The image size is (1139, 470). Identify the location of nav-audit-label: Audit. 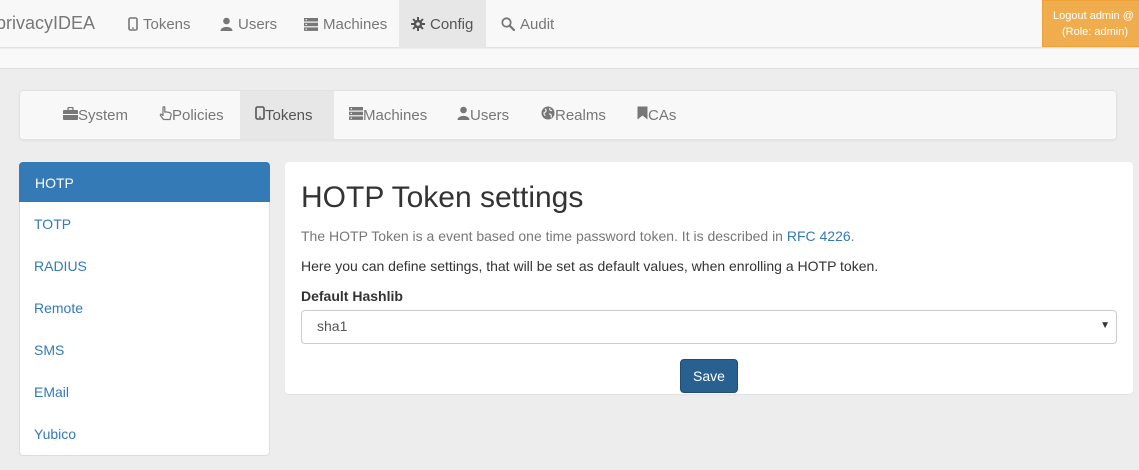
(537, 24).